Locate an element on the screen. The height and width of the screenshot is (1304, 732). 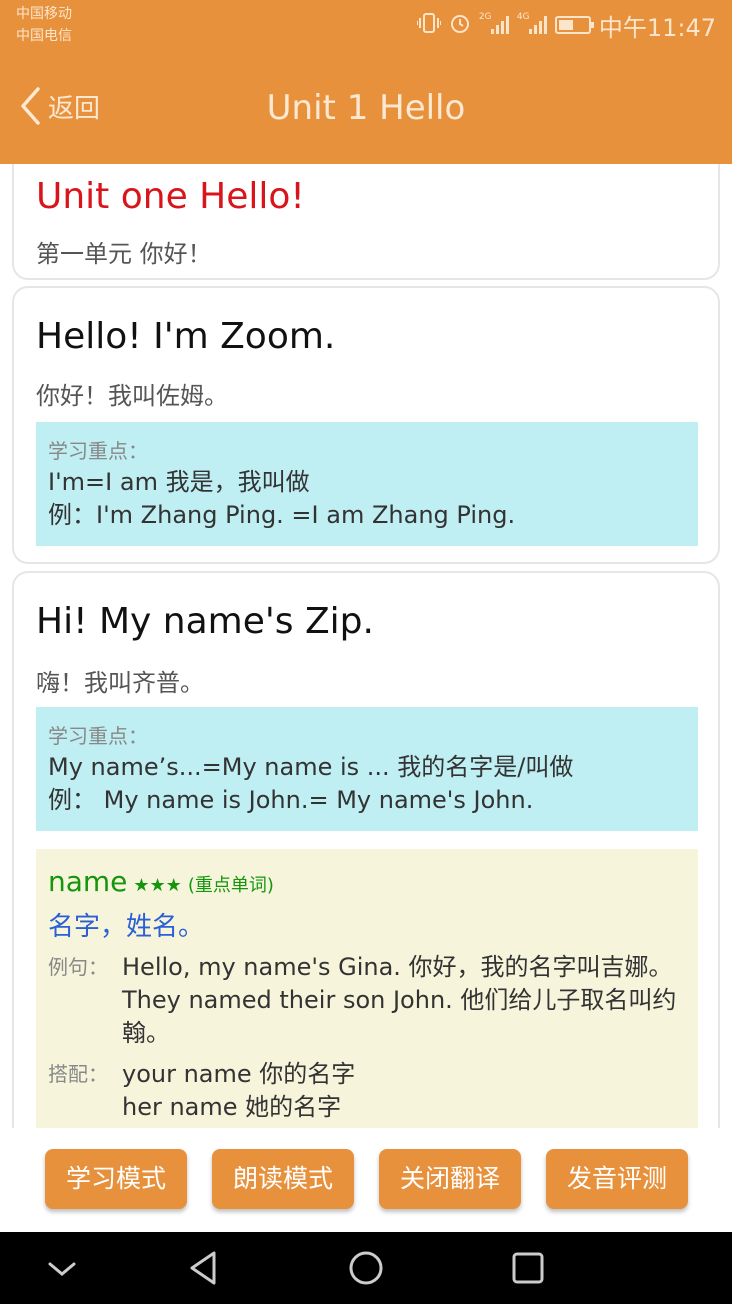
collocation-row: 搭配： your name 你的名字 her name 她的名字 is located at coordinates (367, 1091).